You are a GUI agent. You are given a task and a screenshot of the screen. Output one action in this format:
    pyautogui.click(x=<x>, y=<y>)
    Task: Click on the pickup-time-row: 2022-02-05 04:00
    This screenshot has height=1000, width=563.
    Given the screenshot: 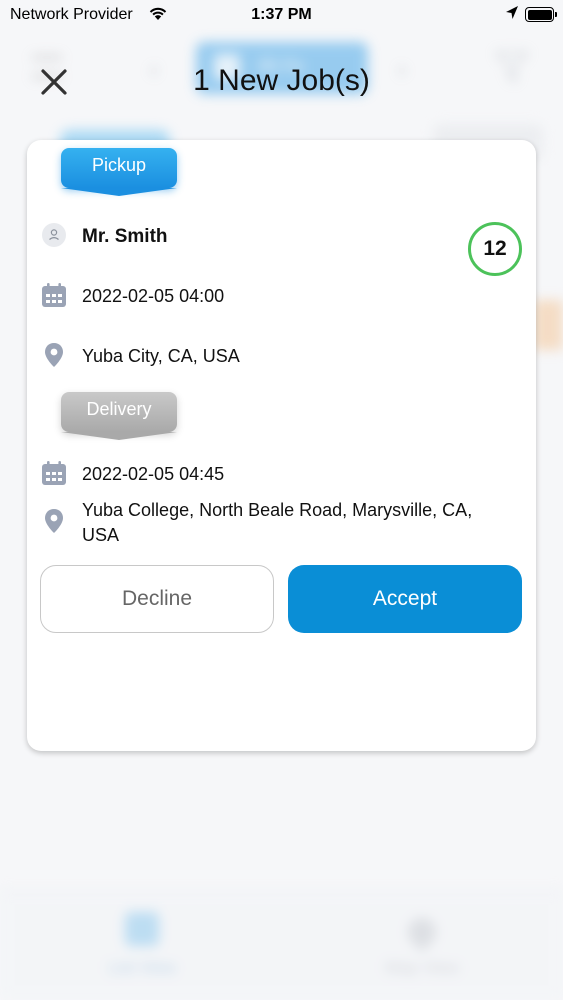 What is the action you would take?
    pyautogui.click(x=278, y=296)
    